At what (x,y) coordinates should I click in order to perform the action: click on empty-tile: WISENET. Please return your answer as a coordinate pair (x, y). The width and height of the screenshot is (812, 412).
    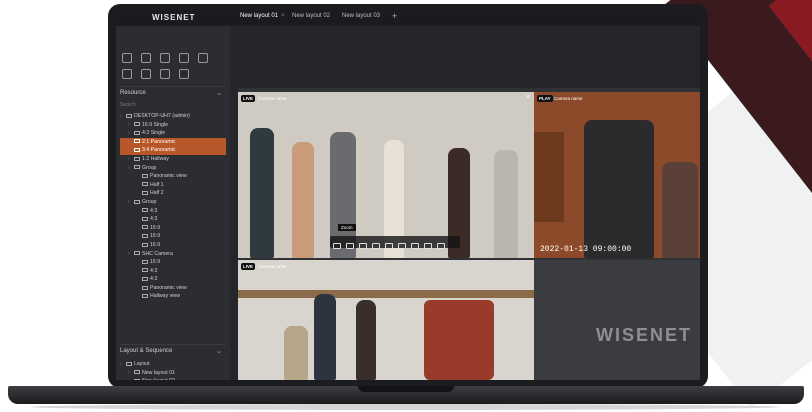
    Looking at the image, I should click on (617, 320).